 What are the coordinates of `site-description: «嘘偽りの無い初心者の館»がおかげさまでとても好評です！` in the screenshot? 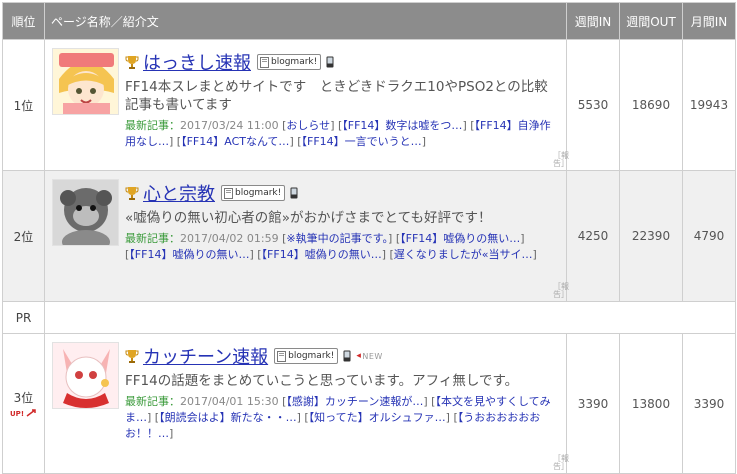 It's located at (308, 218).